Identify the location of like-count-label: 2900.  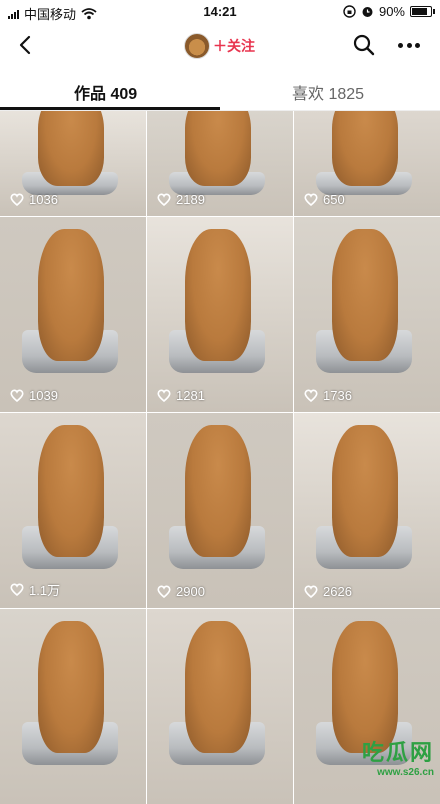
(190, 591).